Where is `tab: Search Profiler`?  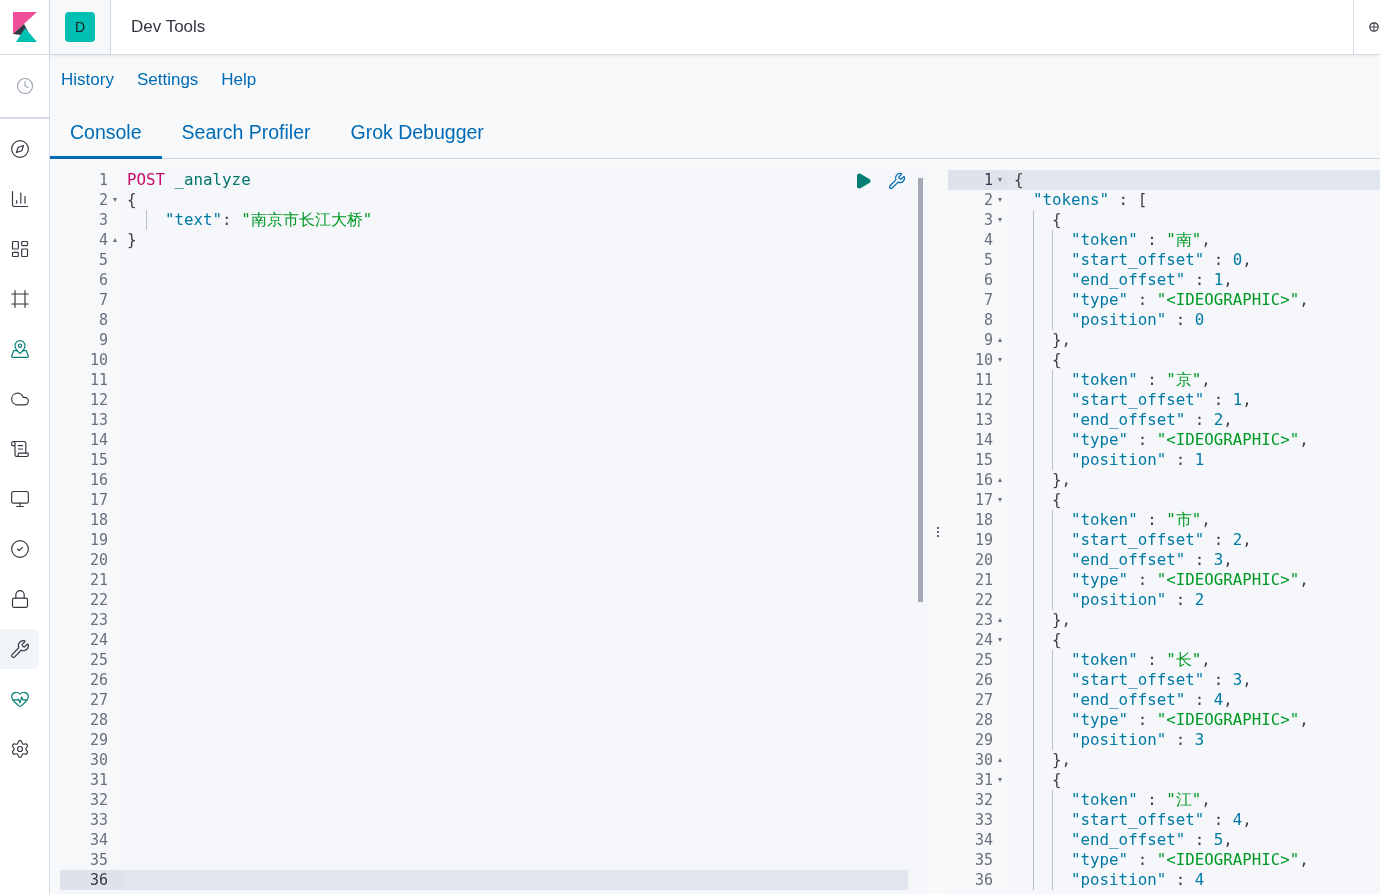
tab: Search Profiler is located at coordinates (246, 132).